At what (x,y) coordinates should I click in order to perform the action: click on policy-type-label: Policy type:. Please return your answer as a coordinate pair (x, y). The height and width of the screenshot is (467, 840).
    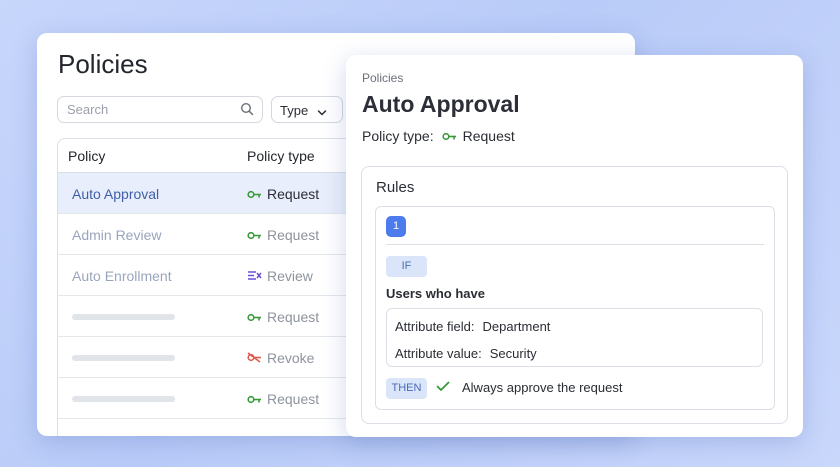
    Looking at the image, I should click on (398, 136).